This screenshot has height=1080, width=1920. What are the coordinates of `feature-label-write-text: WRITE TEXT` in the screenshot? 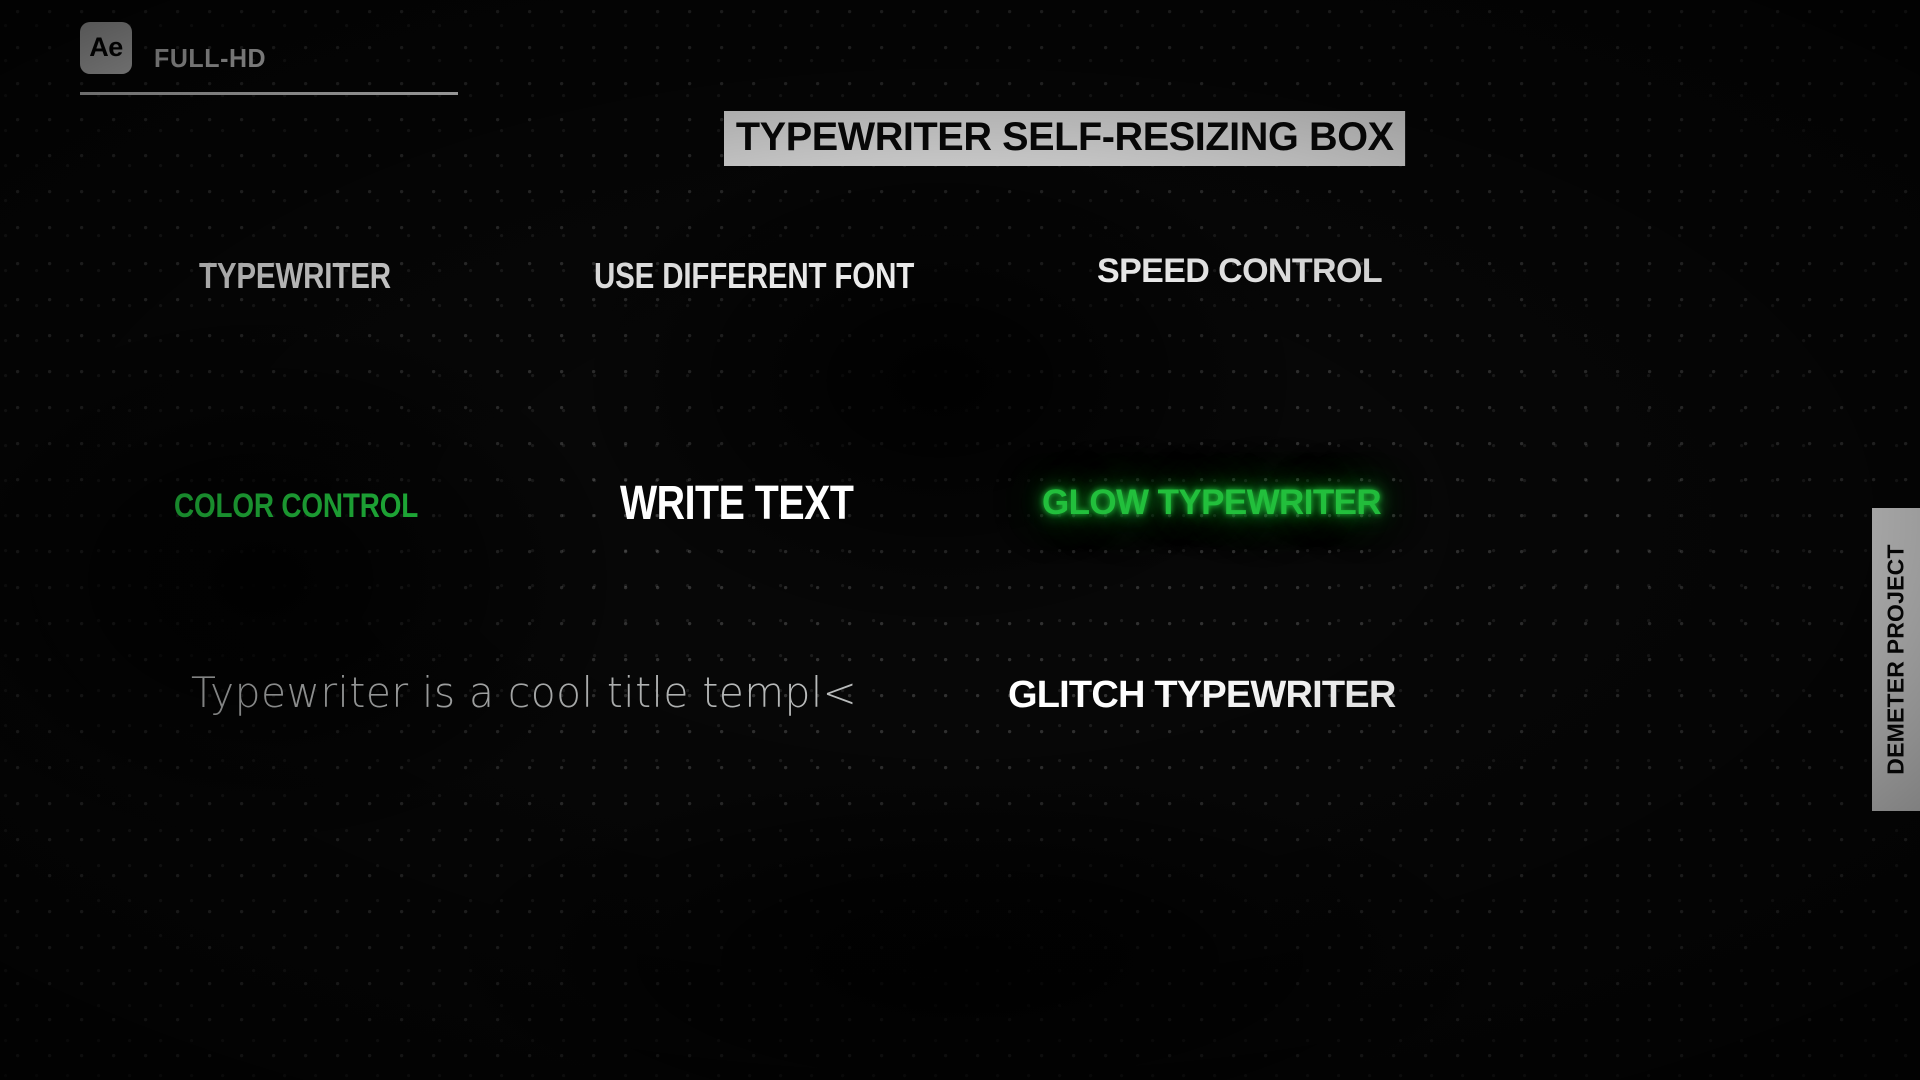 It's located at (737, 503).